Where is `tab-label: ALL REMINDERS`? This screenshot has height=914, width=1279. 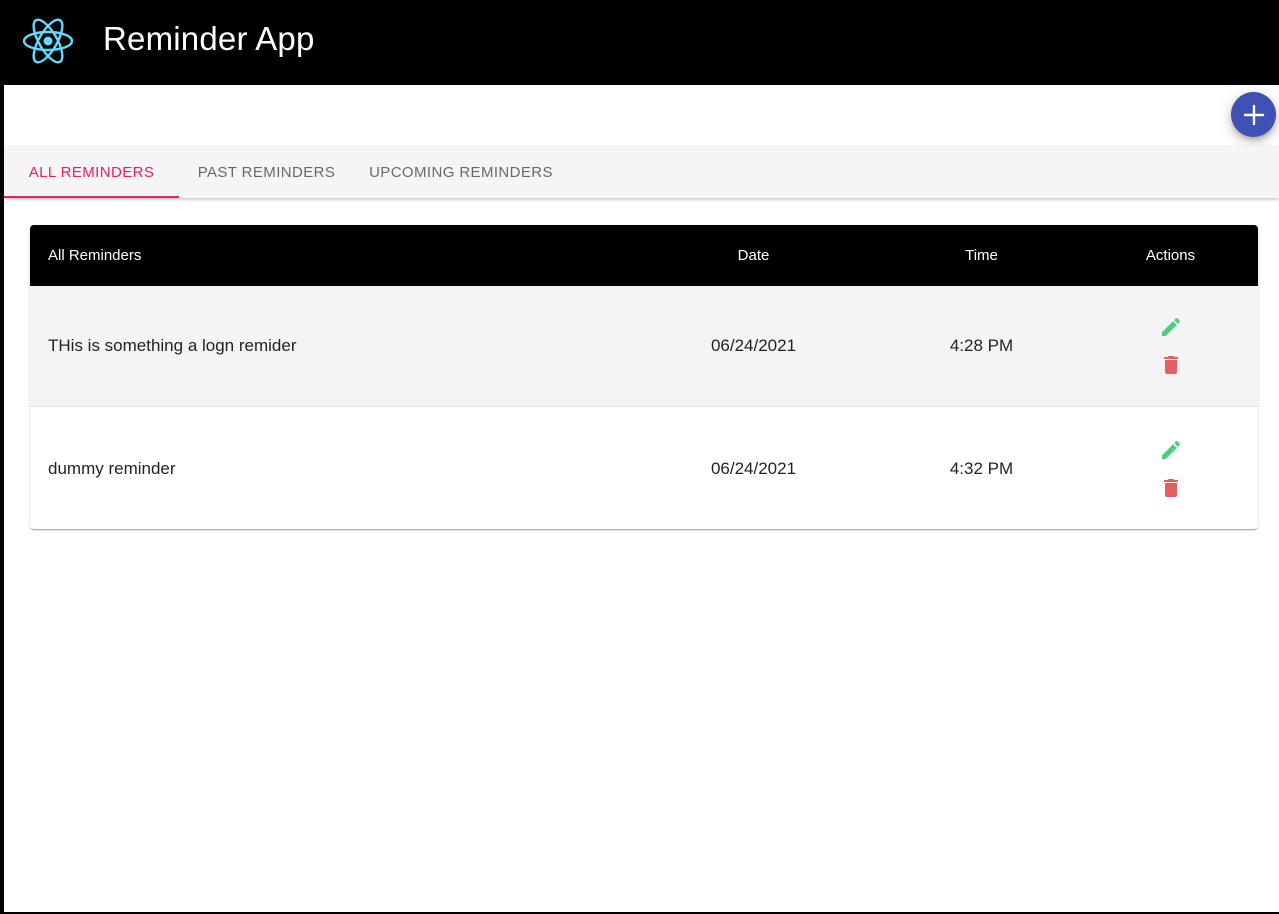
tab-label: ALL REMINDERS is located at coordinates (91, 172).